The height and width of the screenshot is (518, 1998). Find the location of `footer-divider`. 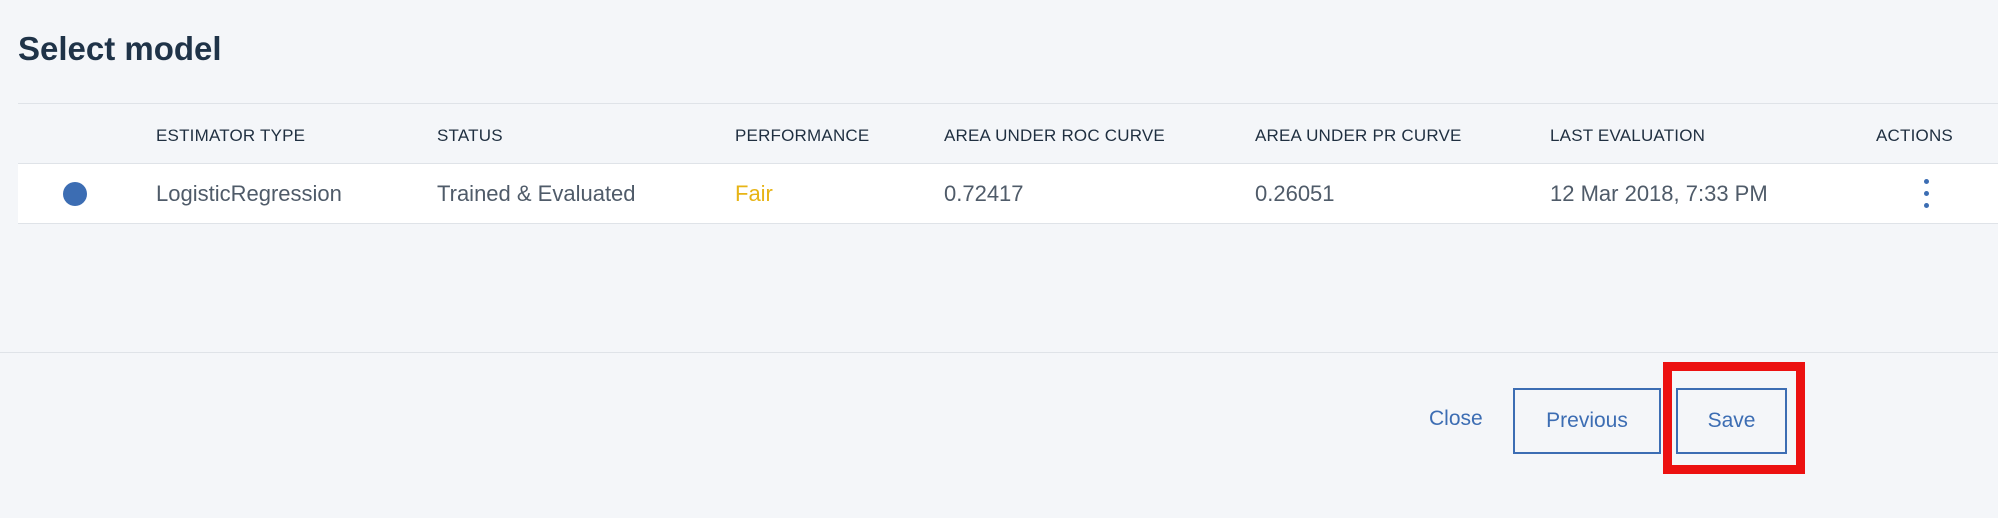

footer-divider is located at coordinates (999, 352).